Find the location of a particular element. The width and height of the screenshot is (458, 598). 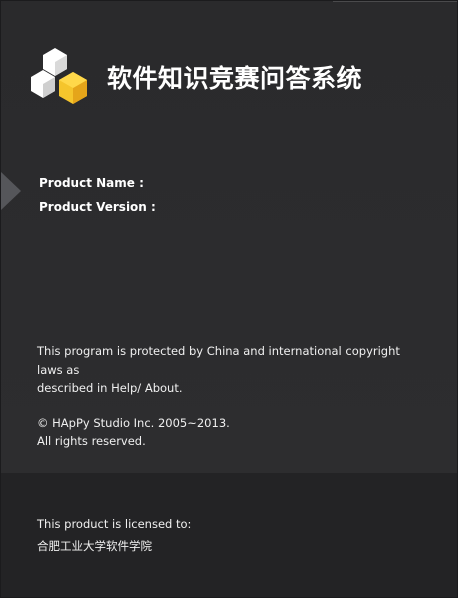

product-version-row: Product Version : is located at coordinates (100, 209).